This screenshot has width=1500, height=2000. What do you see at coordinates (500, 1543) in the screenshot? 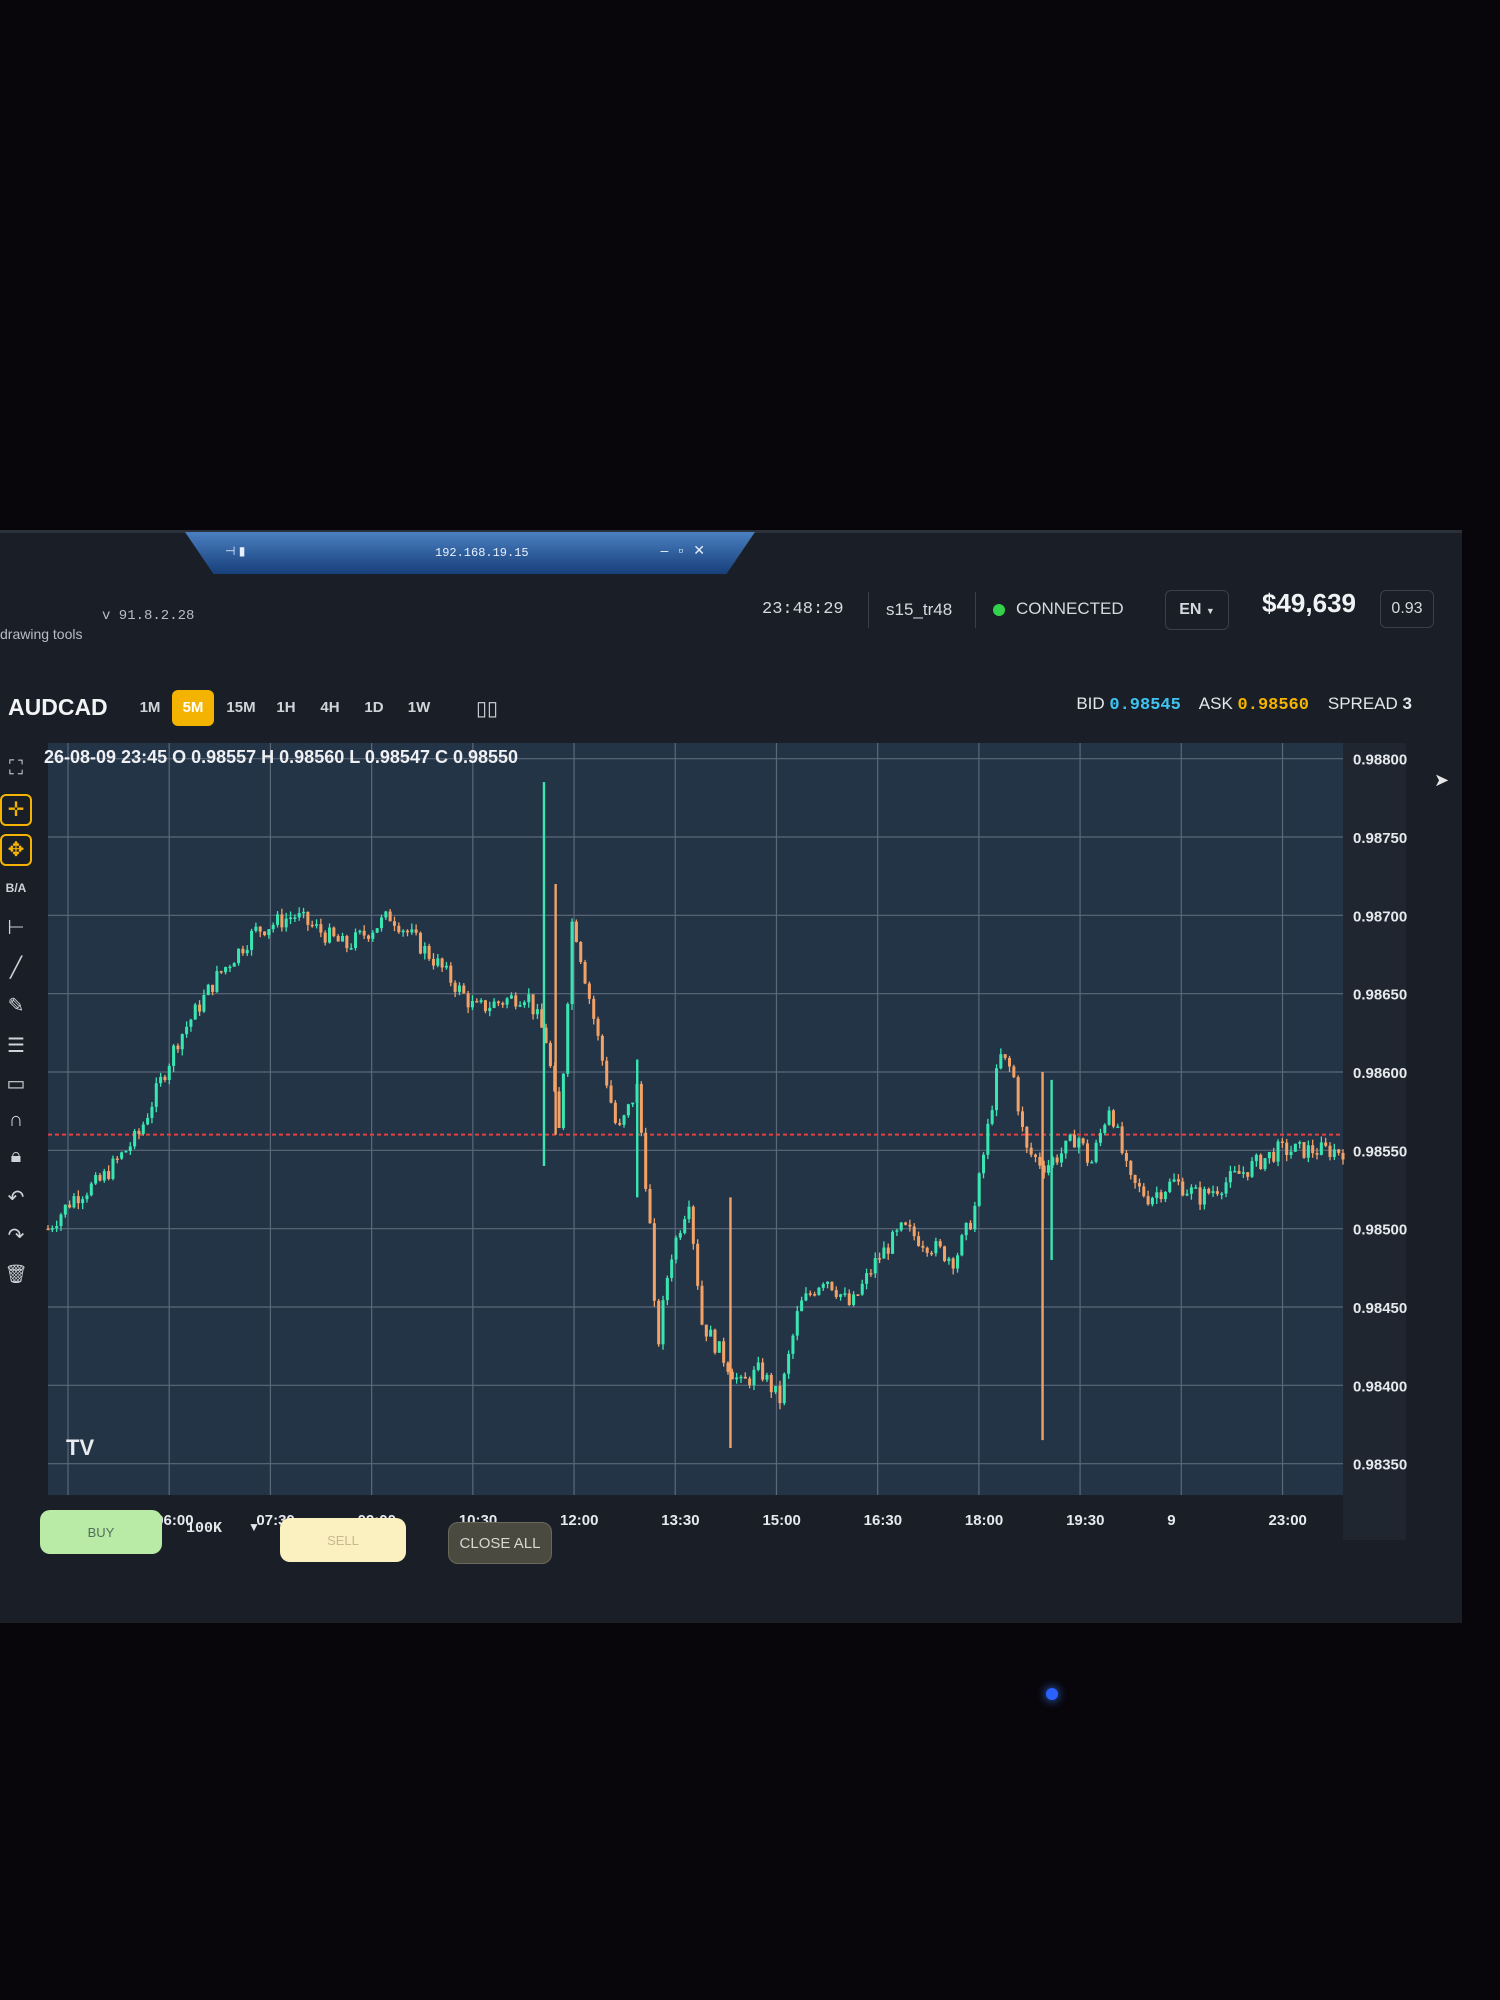
I see `close-all-button: CLOSE ALL` at bounding box center [500, 1543].